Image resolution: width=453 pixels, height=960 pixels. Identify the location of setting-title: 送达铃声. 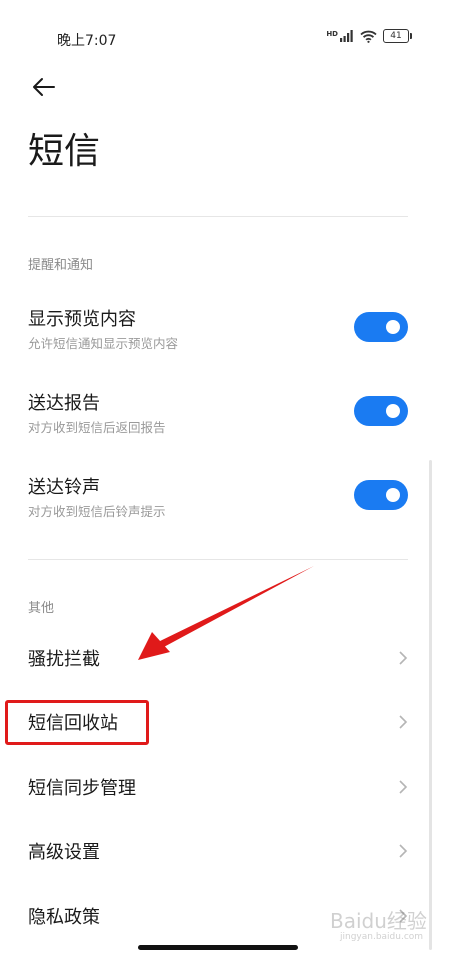
(64, 487).